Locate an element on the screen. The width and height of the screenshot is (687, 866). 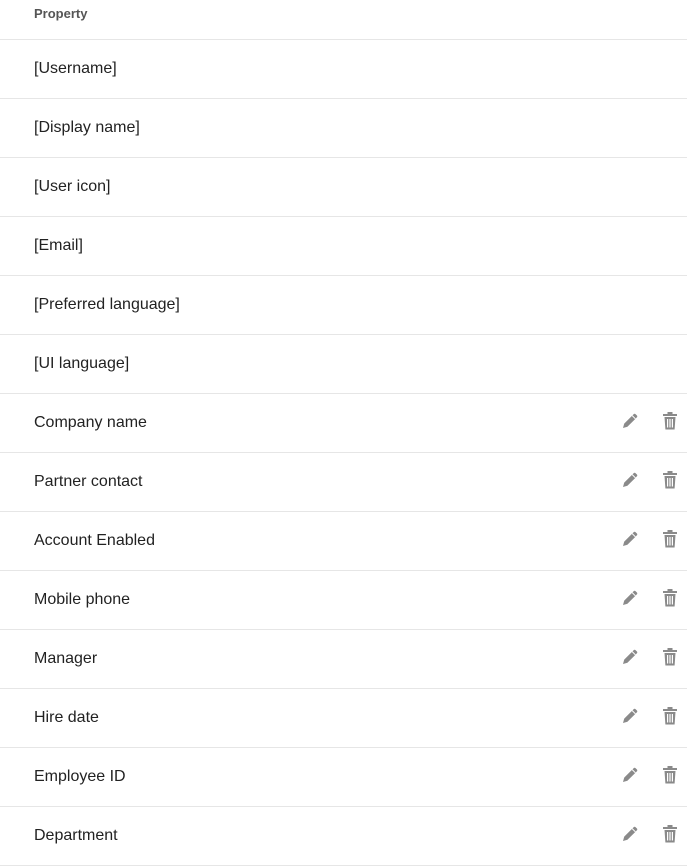
table-row: Employee ID is located at coordinates (343, 777).